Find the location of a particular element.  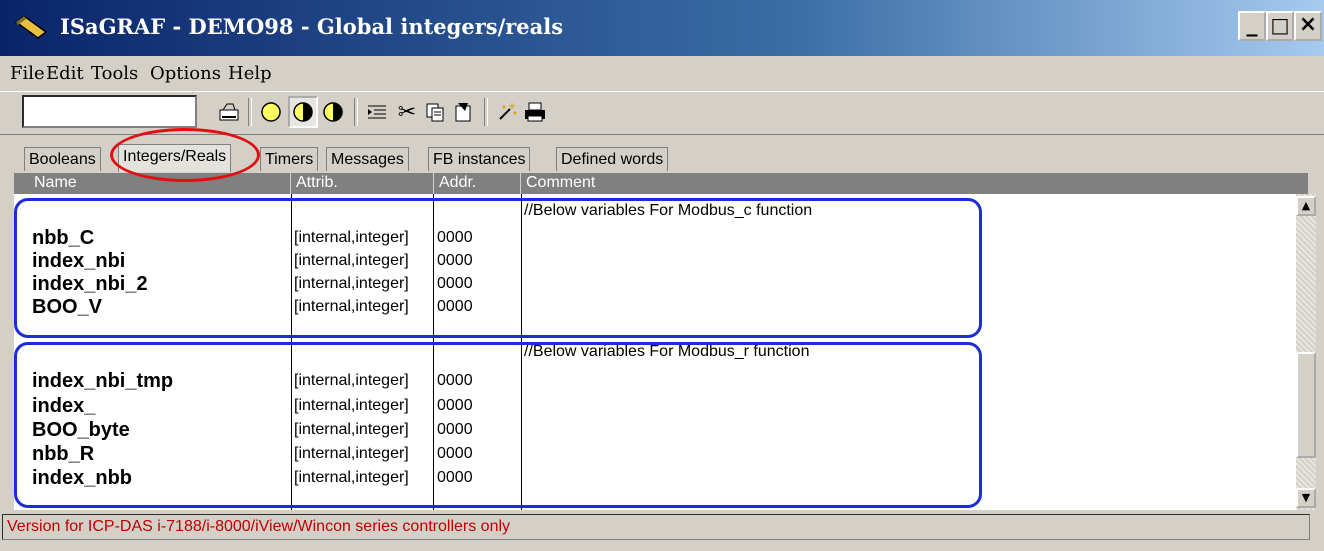

scrollbar-thumb is located at coordinates (1306, 405).